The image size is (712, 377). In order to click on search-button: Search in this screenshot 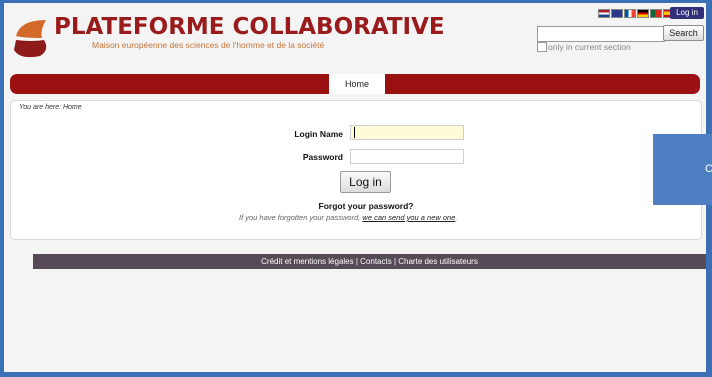, I will do `click(683, 33)`.